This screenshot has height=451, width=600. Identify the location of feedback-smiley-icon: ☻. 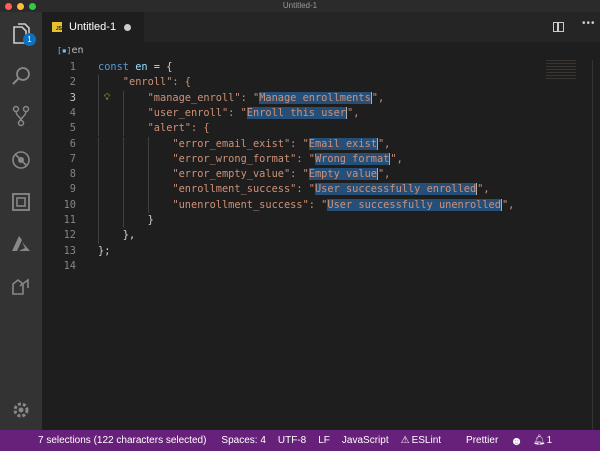
(516, 441).